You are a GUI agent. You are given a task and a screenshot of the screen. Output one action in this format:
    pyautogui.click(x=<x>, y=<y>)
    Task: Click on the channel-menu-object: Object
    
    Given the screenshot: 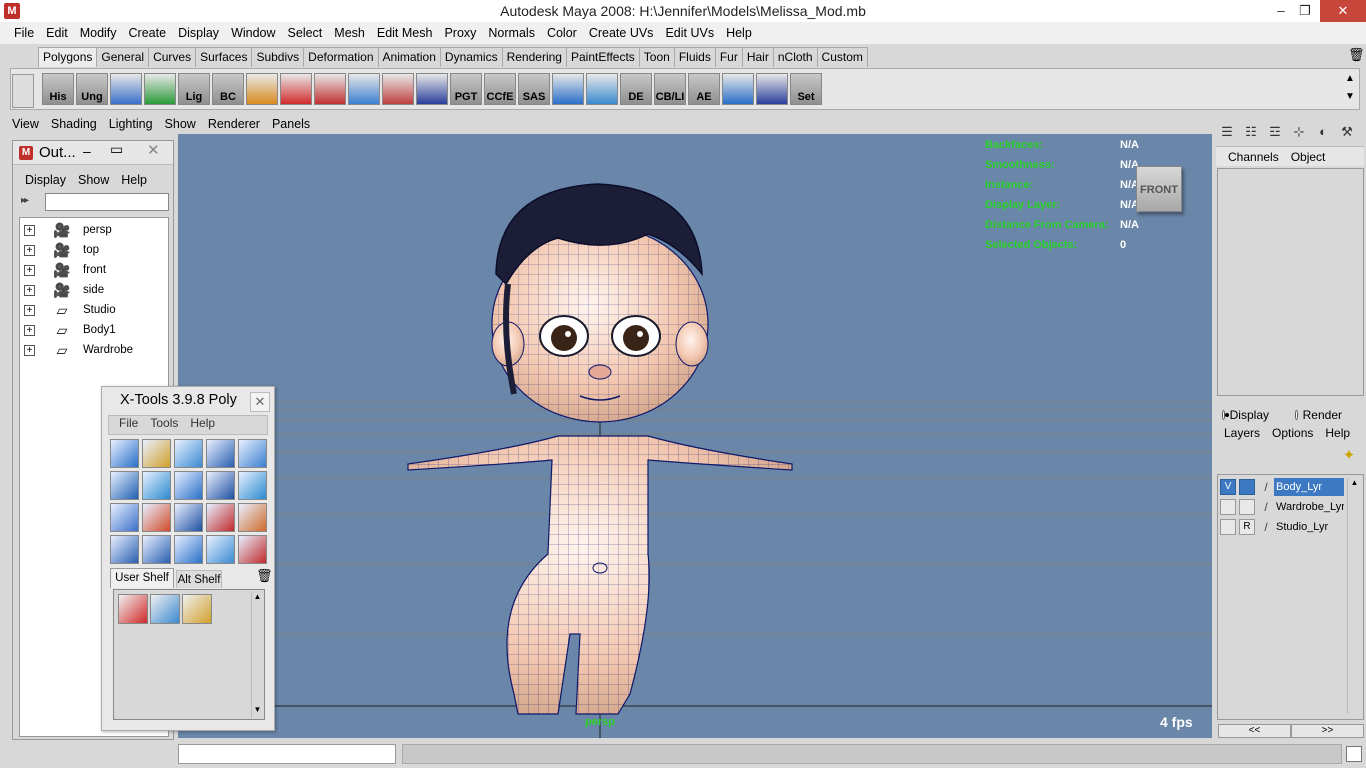 What is the action you would take?
    pyautogui.click(x=1308, y=157)
    